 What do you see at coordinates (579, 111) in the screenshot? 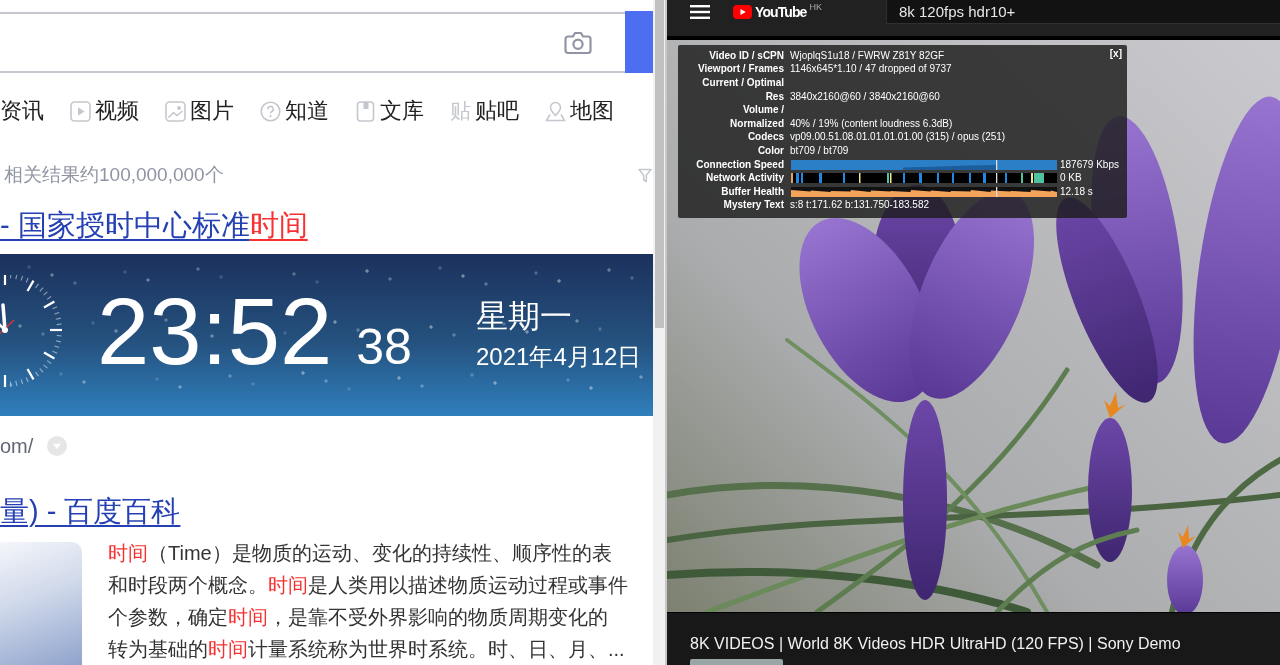
I see `nav-tab: 地图` at bounding box center [579, 111].